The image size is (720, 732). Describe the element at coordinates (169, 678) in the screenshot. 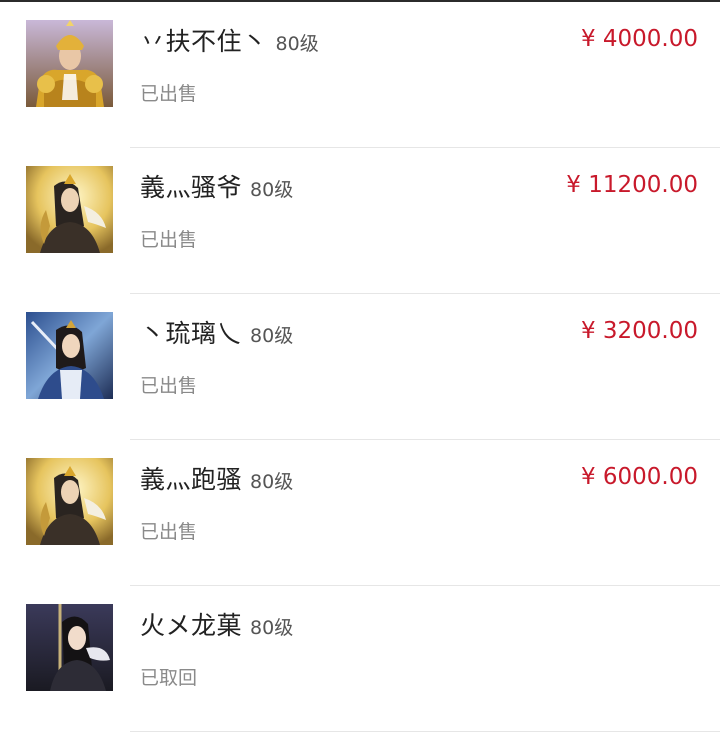

I see `status-label: 已取回` at that location.